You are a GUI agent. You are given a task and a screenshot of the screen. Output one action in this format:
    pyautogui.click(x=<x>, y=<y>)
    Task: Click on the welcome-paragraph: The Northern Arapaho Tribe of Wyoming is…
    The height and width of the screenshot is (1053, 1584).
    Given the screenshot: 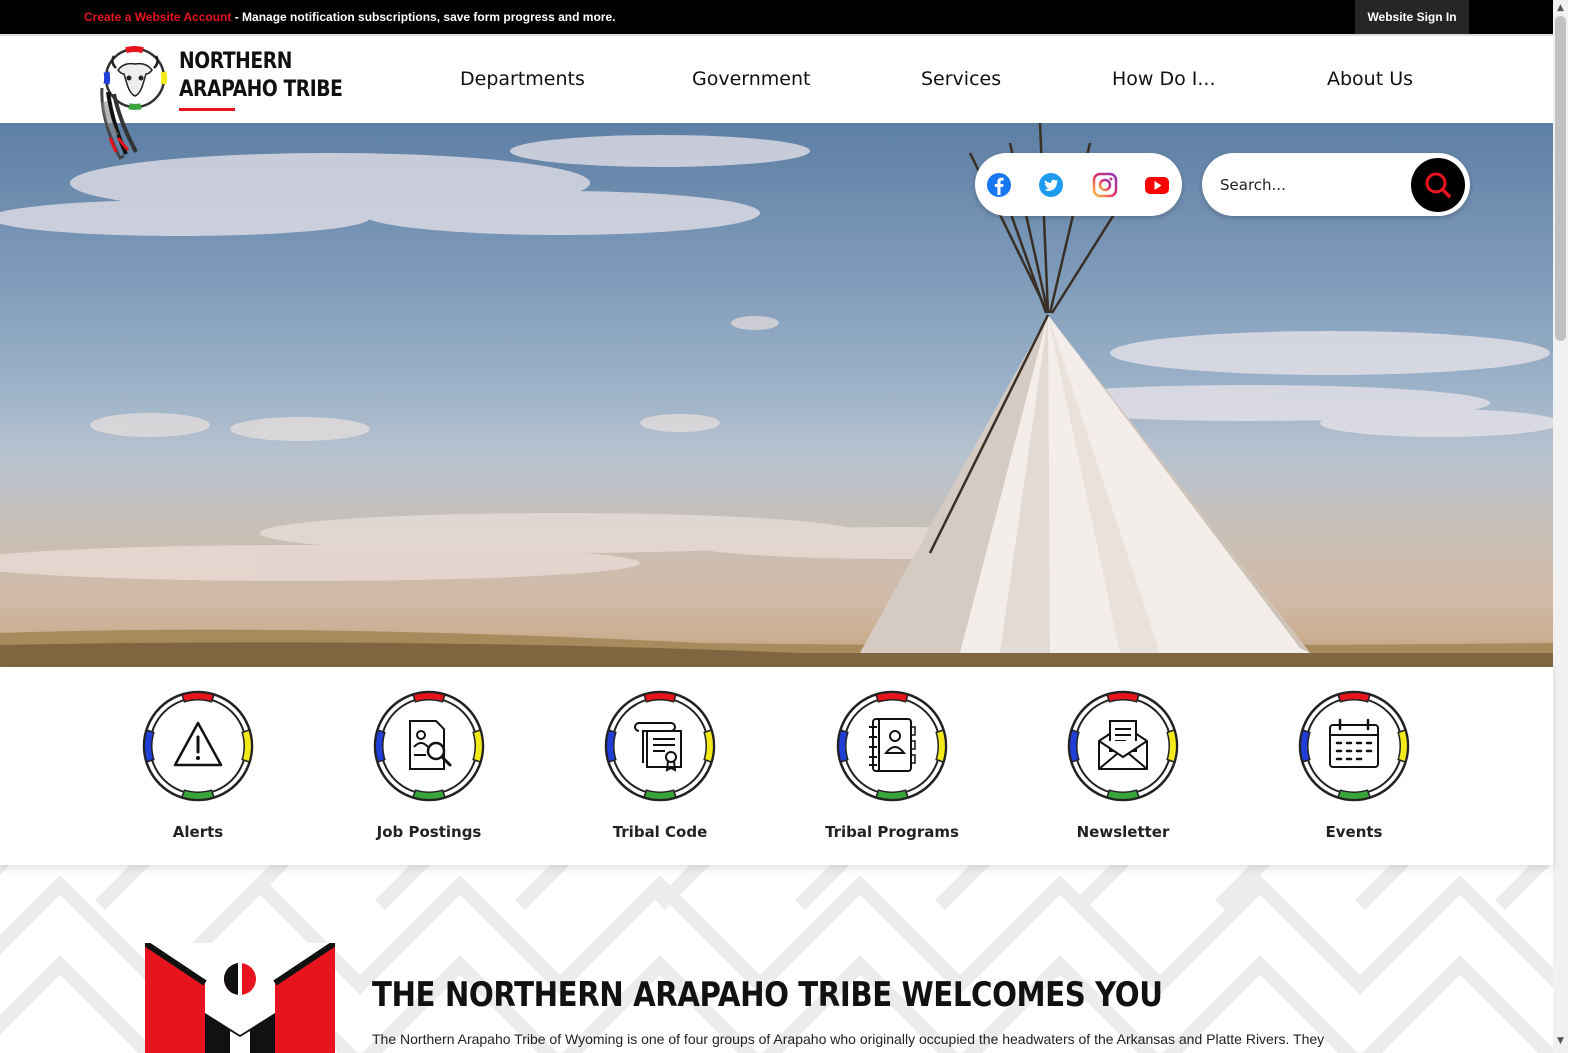 What is the action you would take?
    pyautogui.click(x=848, y=1039)
    